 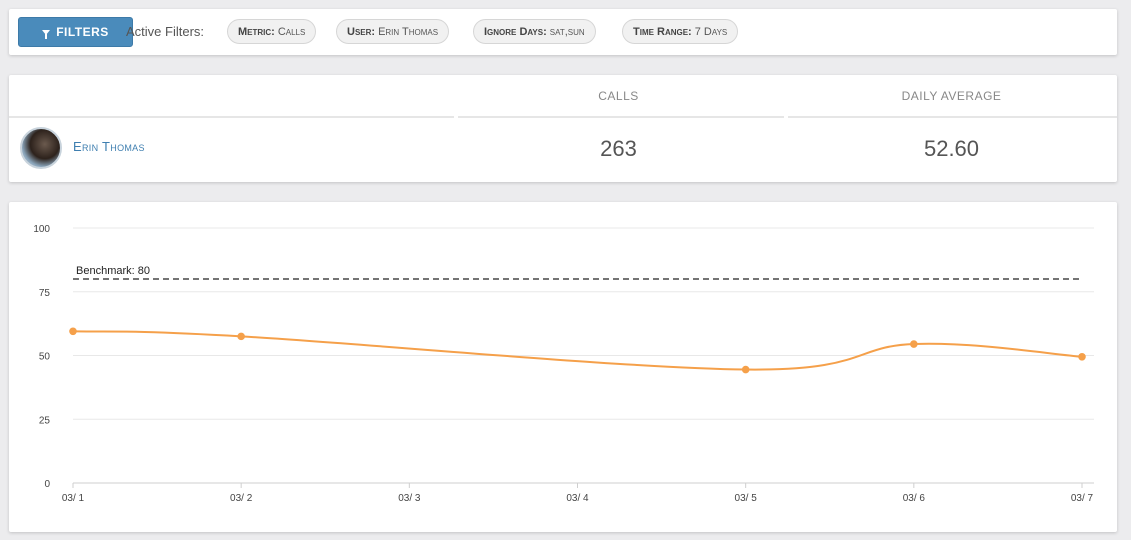 I want to click on y-tick-label: 25, so click(x=45, y=420).